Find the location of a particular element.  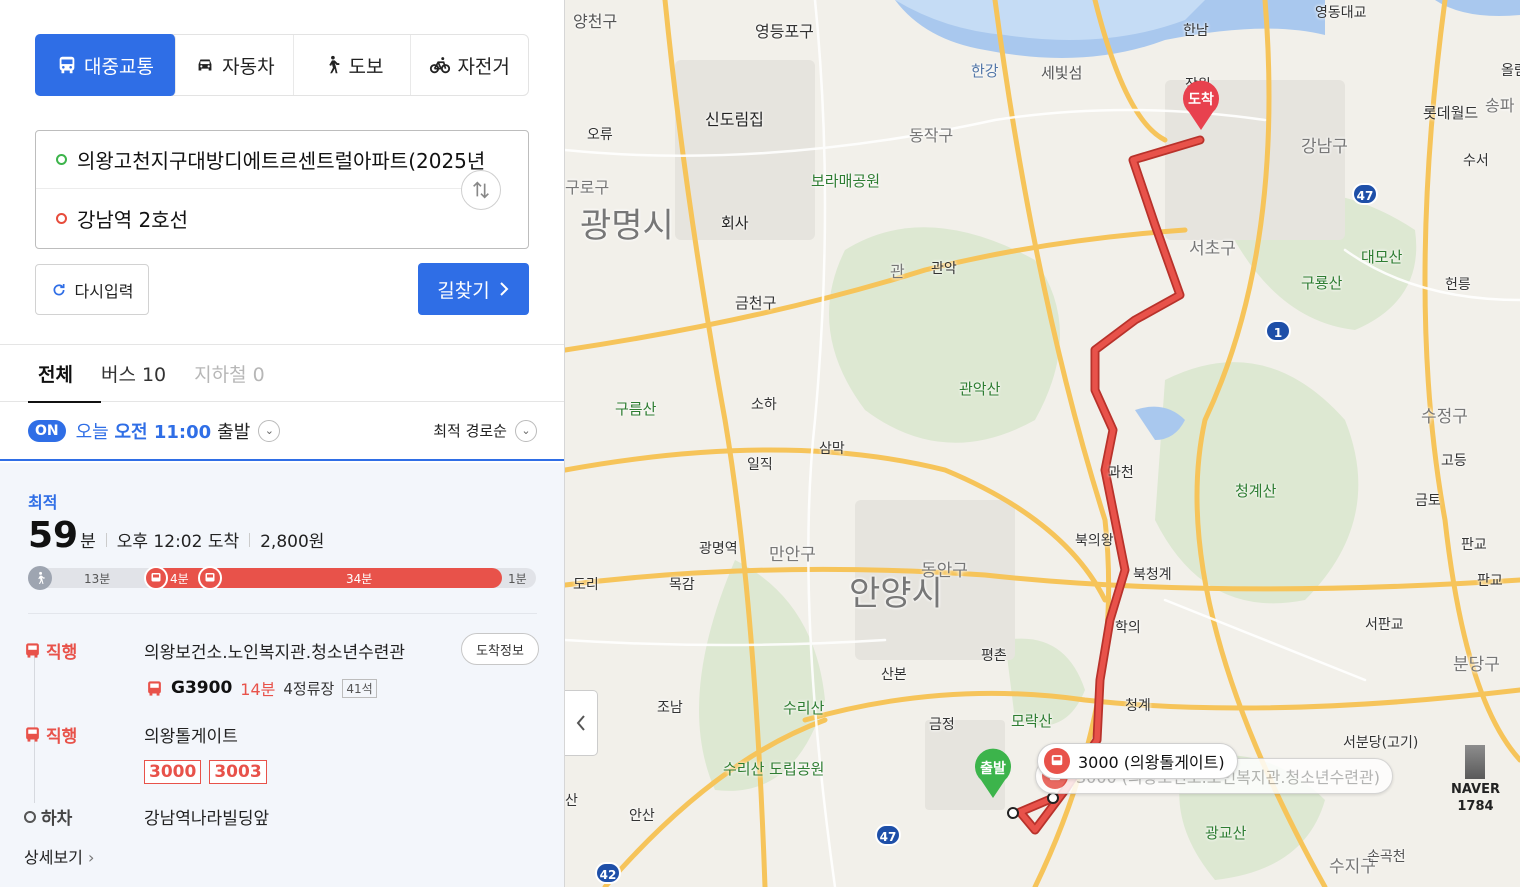

best-label: 최적 is located at coordinates (43, 502).